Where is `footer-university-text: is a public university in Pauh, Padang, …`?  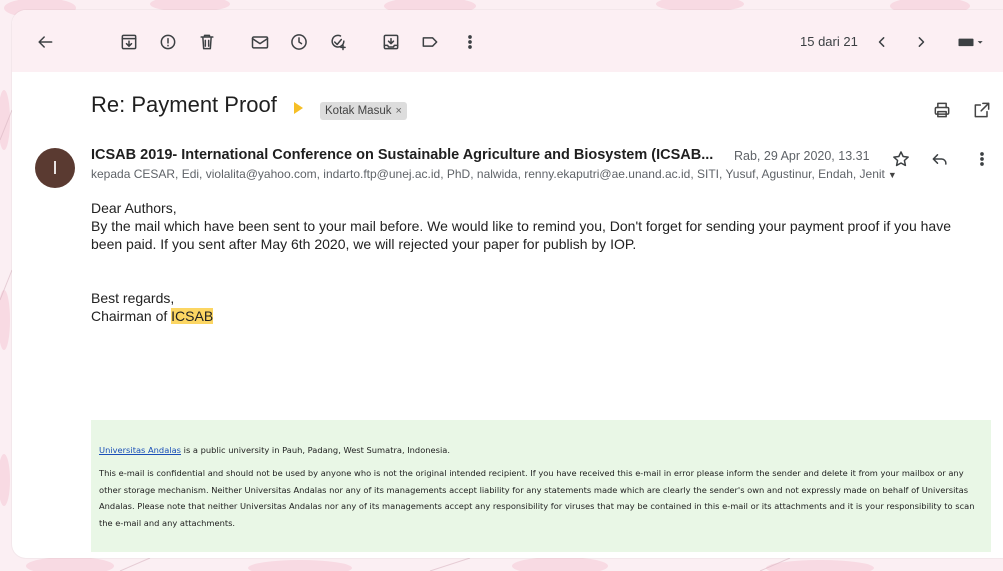
footer-university-text: is a public university in Pauh, Padang, … is located at coordinates (315, 450).